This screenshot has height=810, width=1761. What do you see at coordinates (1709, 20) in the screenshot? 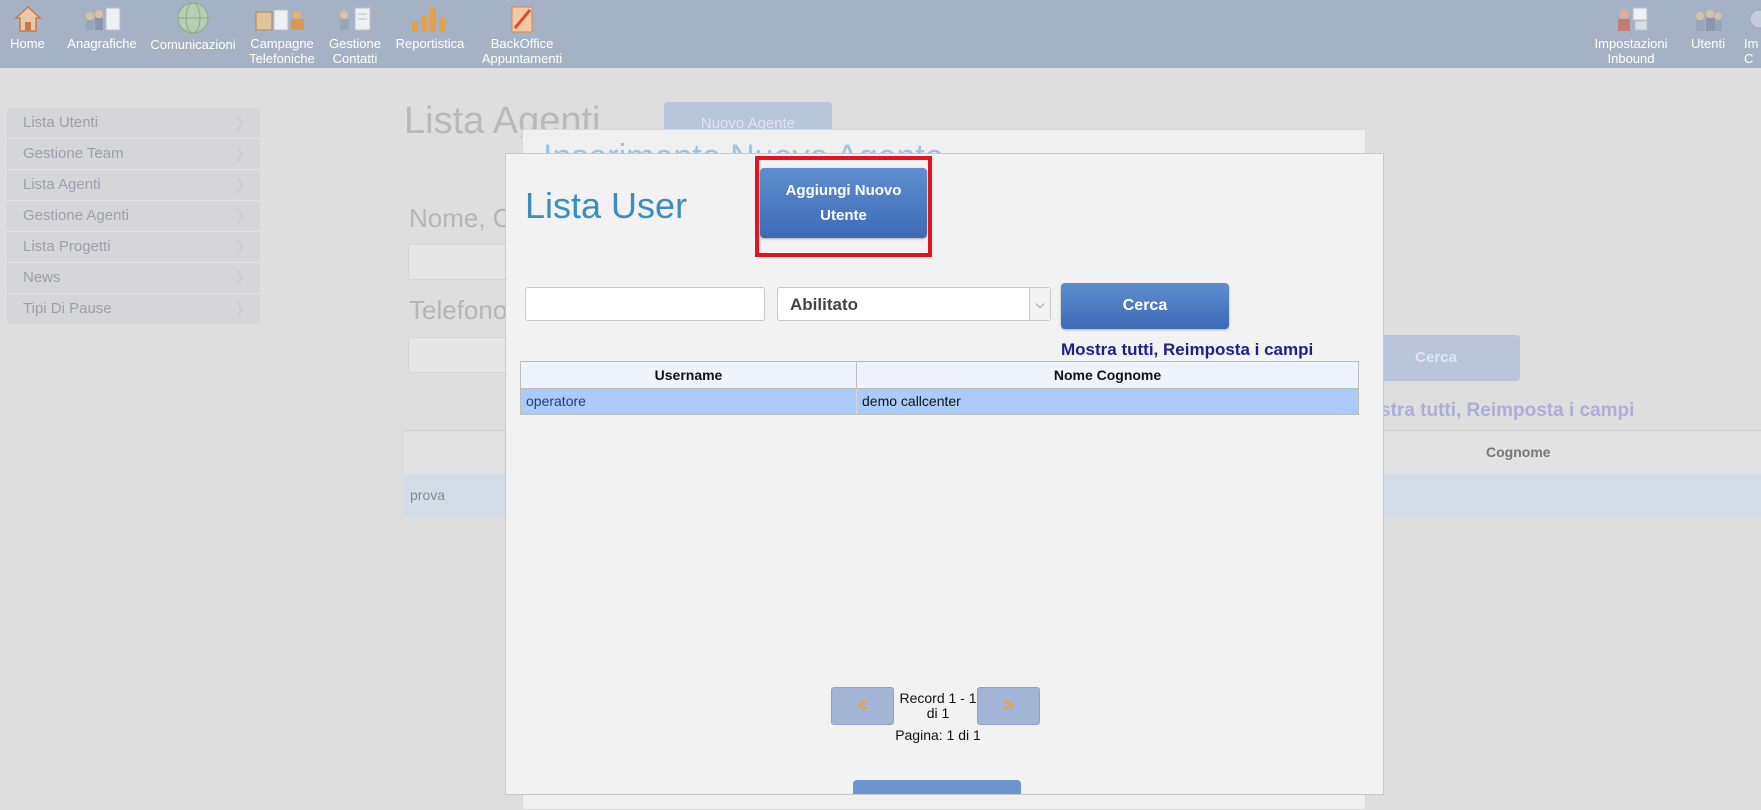
I see `users-icon` at bounding box center [1709, 20].